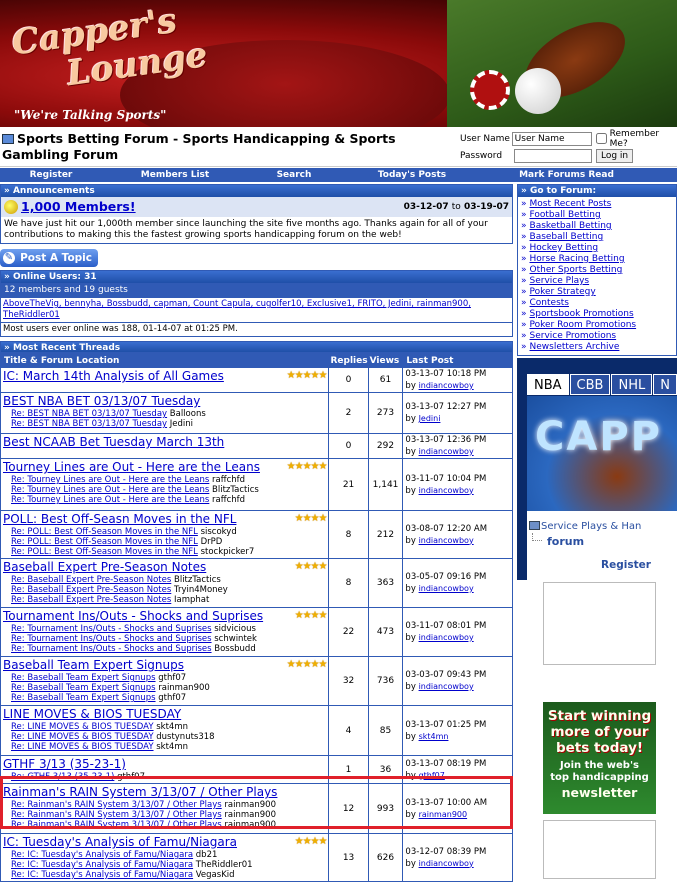 The image size is (677, 882). Describe the element at coordinates (385, 534) in the screenshot. I see `thread-views: 212` at that location.